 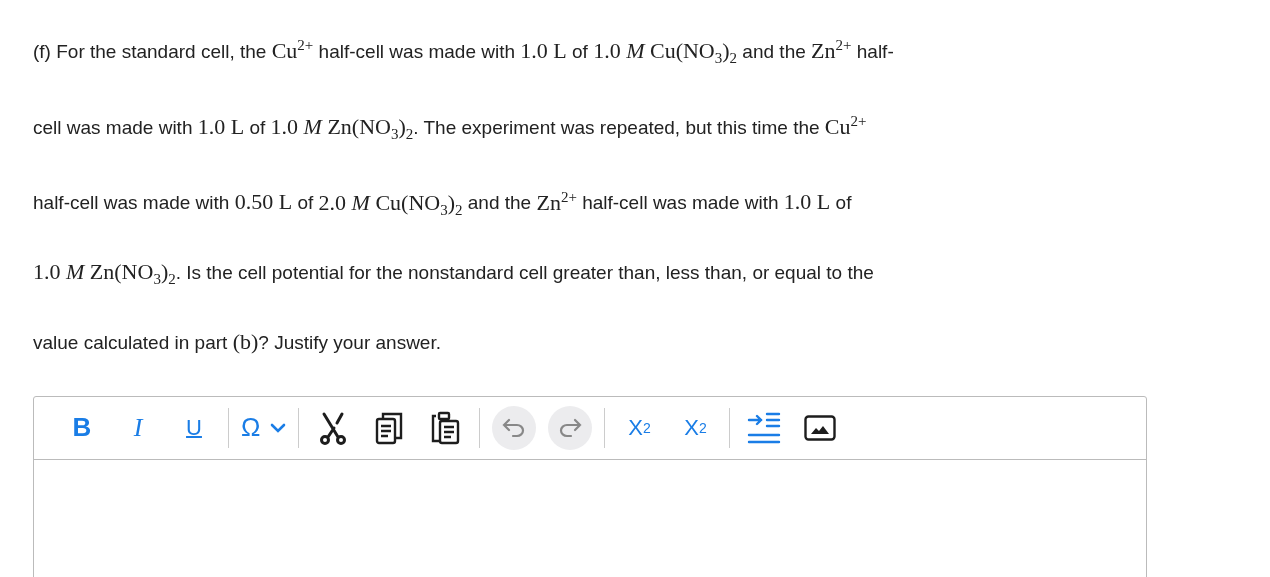 I want to click on redo-icon, so click(x=570, y=427).